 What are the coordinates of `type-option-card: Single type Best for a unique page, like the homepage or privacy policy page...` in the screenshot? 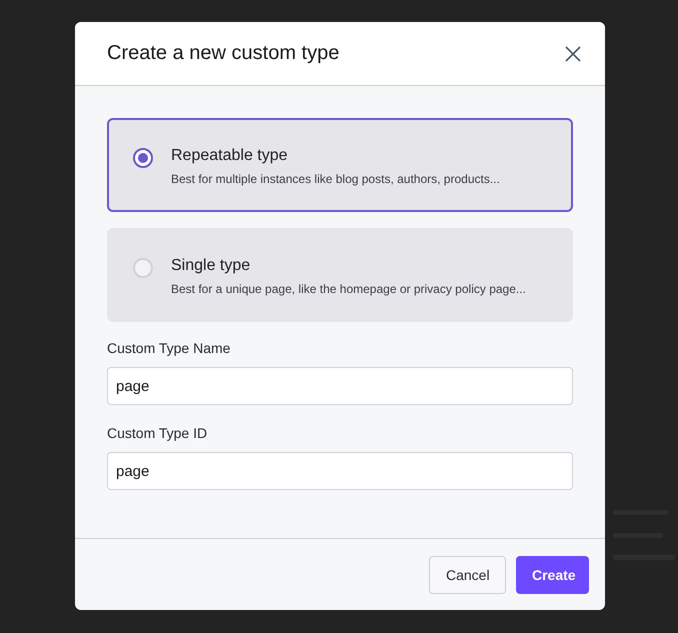 It's located at (340, 275).